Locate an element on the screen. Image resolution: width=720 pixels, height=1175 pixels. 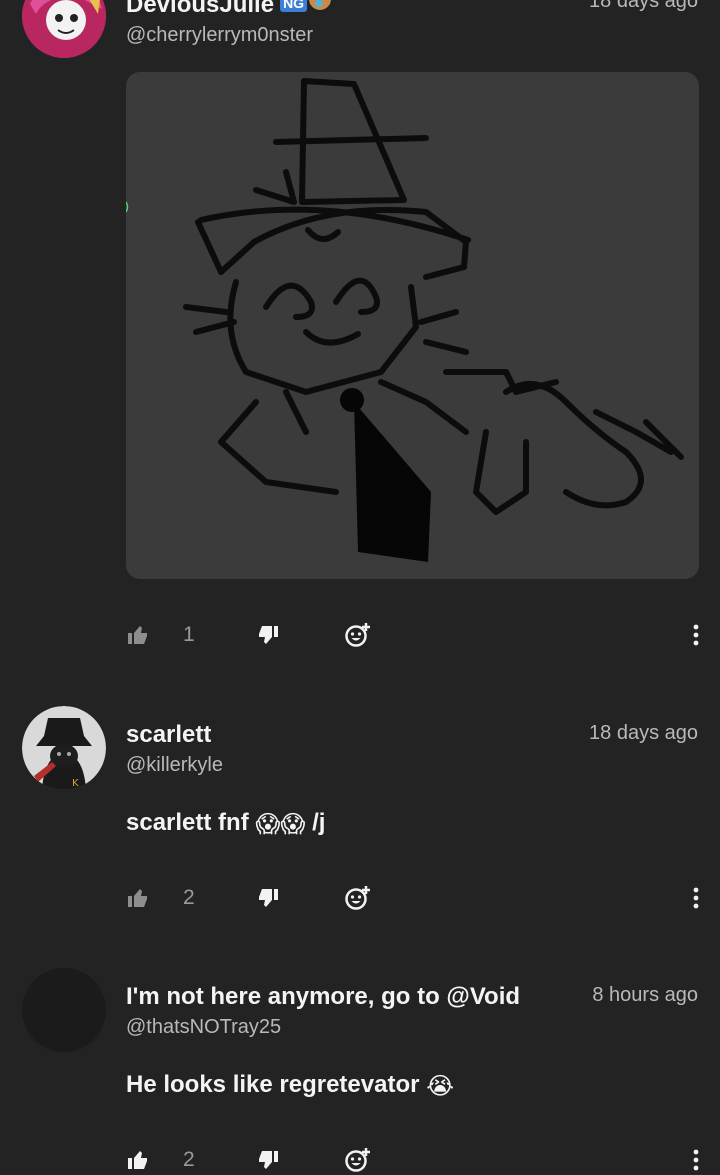
comment-handle: @thatsNOTray25 is located at coordinates (203, 1027).